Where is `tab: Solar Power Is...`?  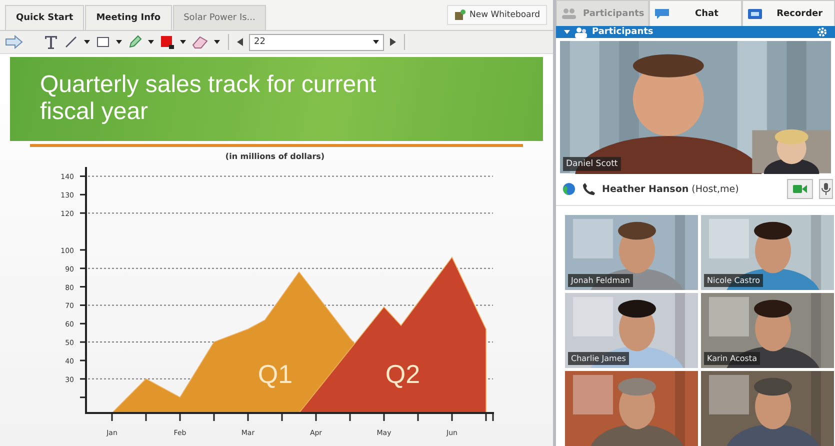
tab: Solar Power Is... is located at coordinates (219, 17).